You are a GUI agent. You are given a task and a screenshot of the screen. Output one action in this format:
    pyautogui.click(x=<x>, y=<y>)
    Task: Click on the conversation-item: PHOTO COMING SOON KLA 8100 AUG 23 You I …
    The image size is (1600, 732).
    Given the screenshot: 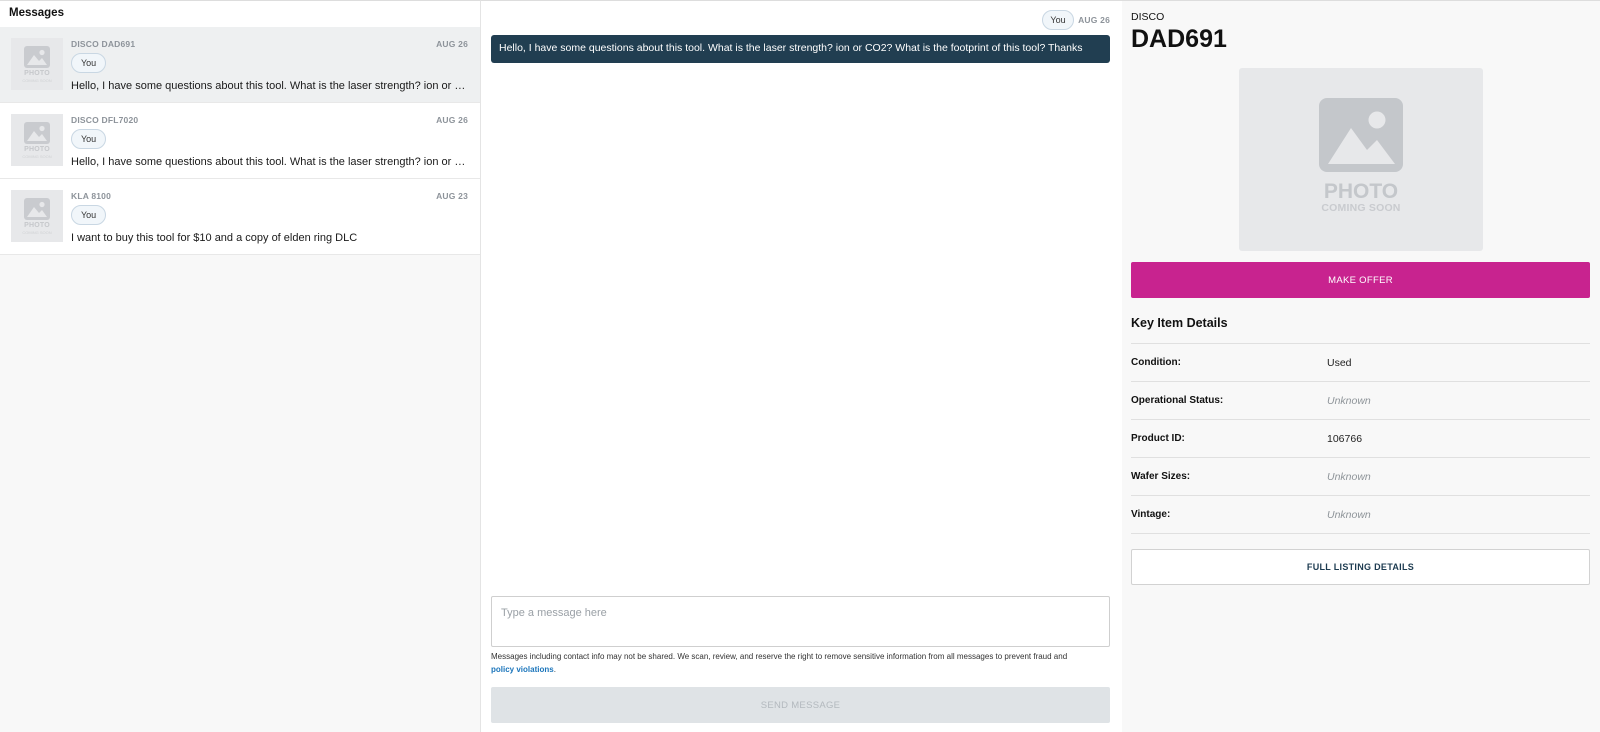 What is the action you would take?
    pyautogui.click(x=240, y=217)
    